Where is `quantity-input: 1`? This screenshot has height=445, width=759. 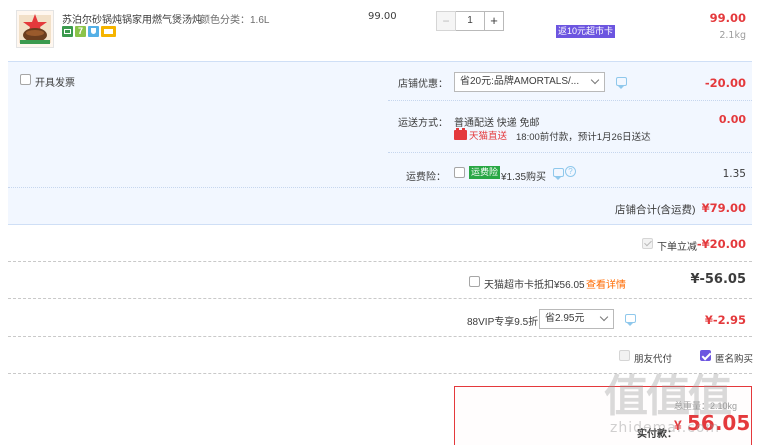 quantity-input: 1 is located at coordinates (470, 21).